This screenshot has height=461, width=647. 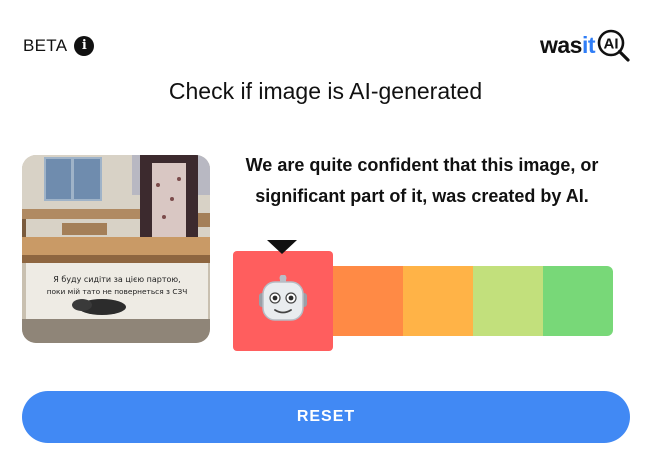 I want to click on logo-ai-text: AI, so click(x=611, y=44).